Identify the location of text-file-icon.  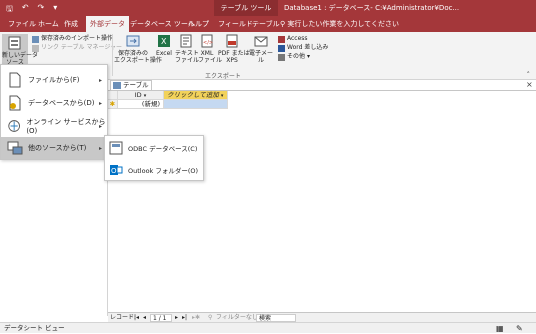
(186, 41).